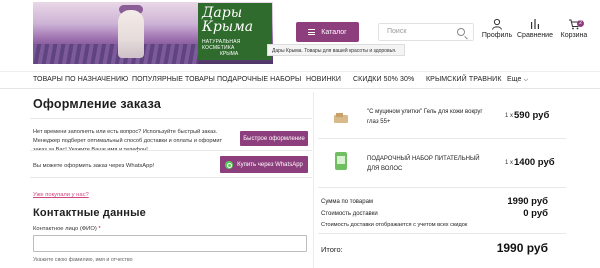 This screenshot has width=600, height=268. Describe the element at coordinates (526, 80) in the screenshot. I see `chevron-down-icon: ⌵` at that location.